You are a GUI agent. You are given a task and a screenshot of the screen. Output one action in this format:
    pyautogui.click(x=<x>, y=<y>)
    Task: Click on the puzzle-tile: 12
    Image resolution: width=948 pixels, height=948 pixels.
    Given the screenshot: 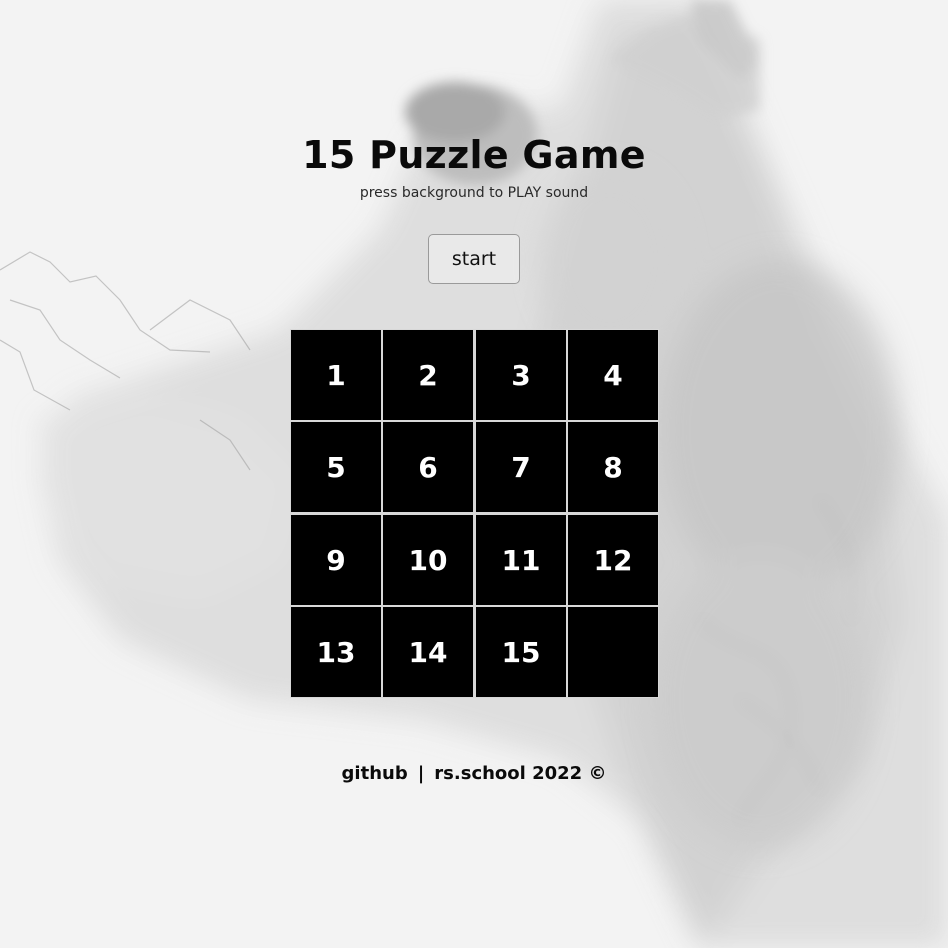 What is the action you would take?
    pyautogui.click(x=613, y=560)
    